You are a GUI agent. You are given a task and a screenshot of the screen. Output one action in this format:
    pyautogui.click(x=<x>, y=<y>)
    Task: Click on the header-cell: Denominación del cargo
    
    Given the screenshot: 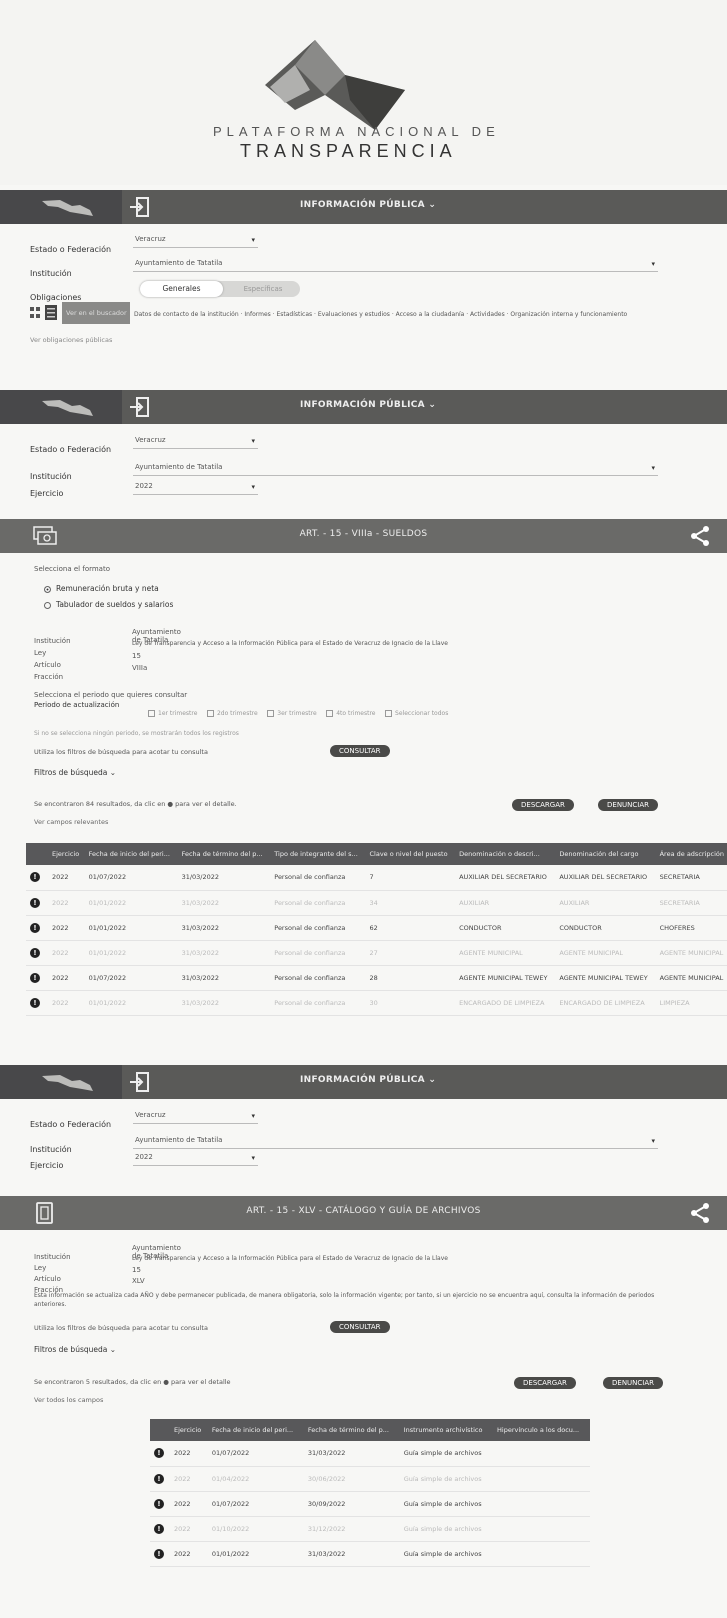 What is the action you would take?
    pyautogui.click(x=605, y=854)
    